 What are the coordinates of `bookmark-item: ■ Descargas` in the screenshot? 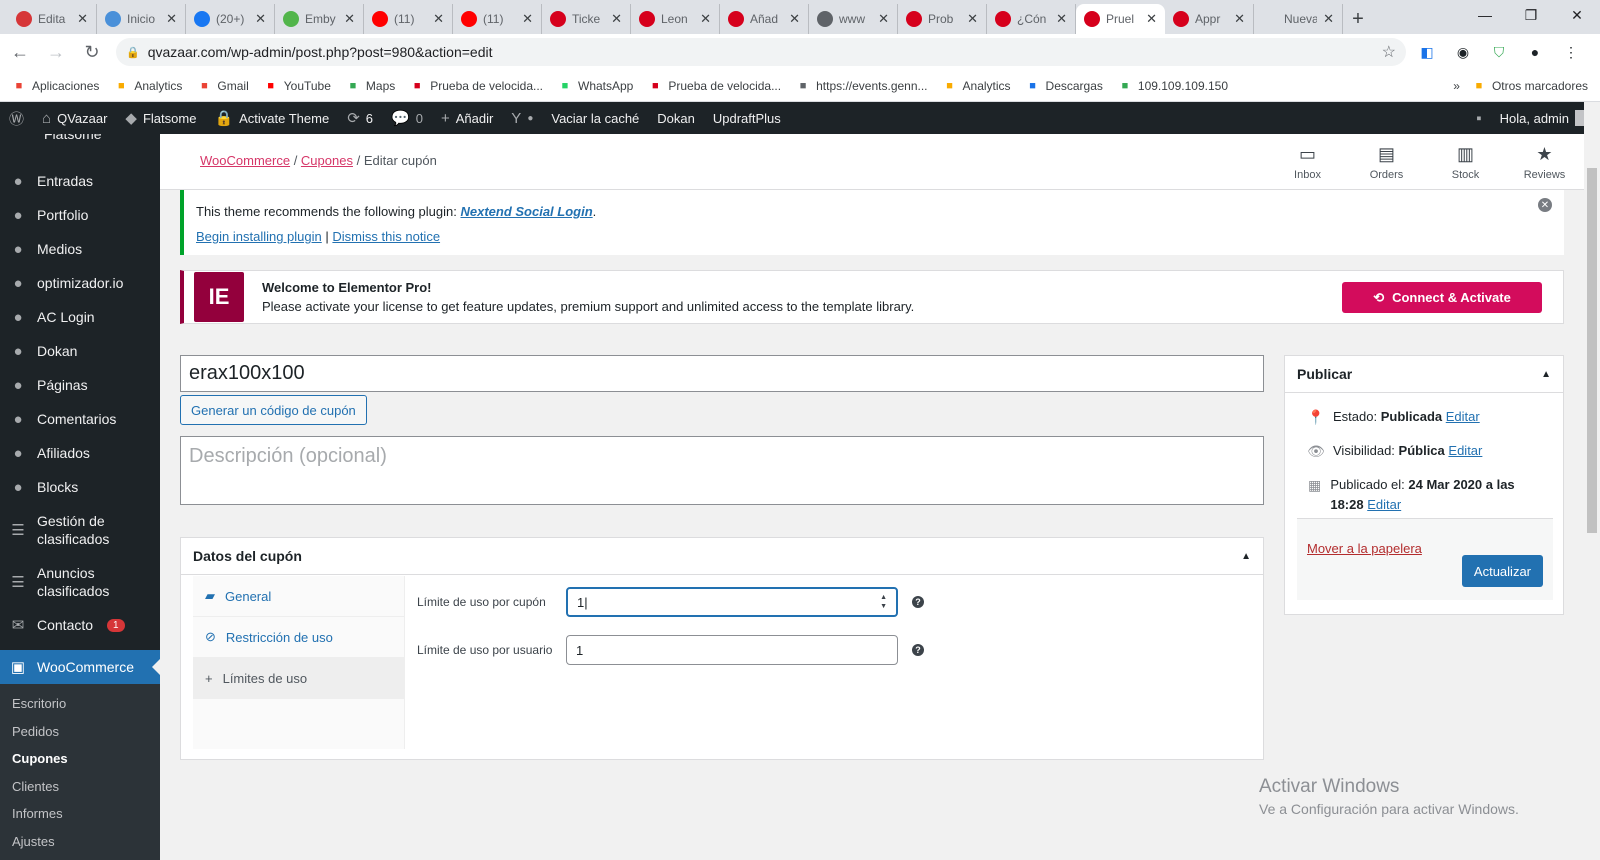 It's located at (1064, 86).